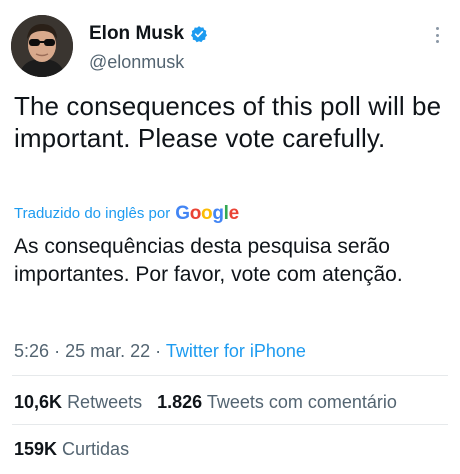 The width and height of the screenshot is (460, 474). What do you see at coordinates (42, 46) in the screenshot?
I see `avatar` at bounding box center [42, 46].